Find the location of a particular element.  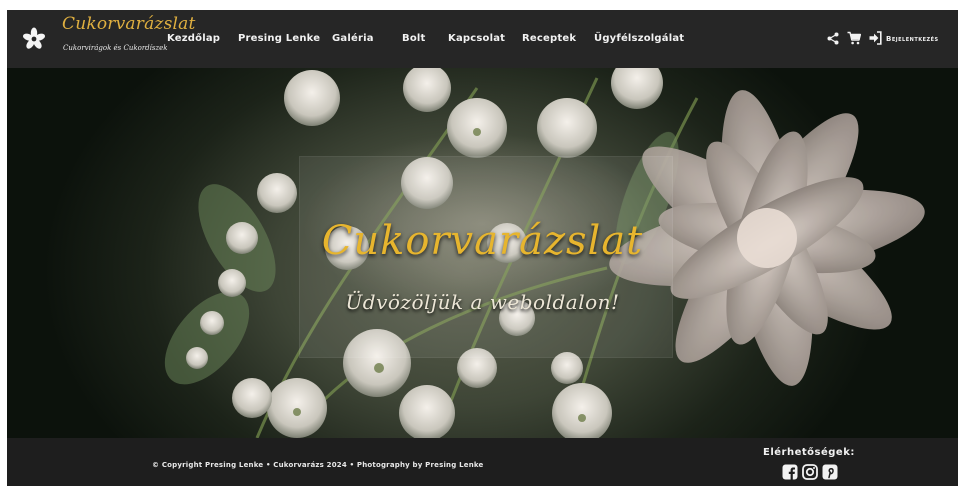

instagram-icon is located at coordinates (810, 472).